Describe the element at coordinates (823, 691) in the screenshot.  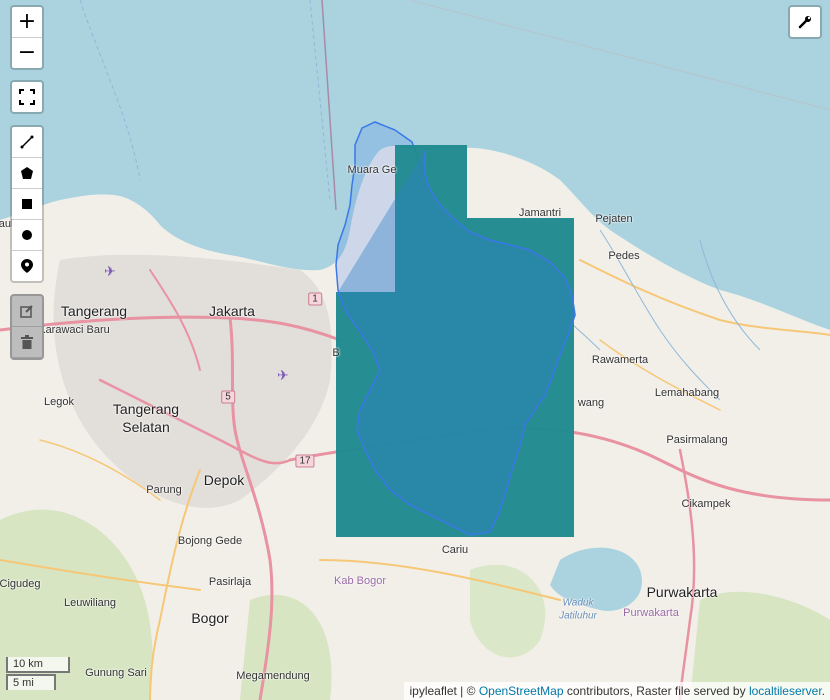
I see `attribution-suffix: .` at that location.